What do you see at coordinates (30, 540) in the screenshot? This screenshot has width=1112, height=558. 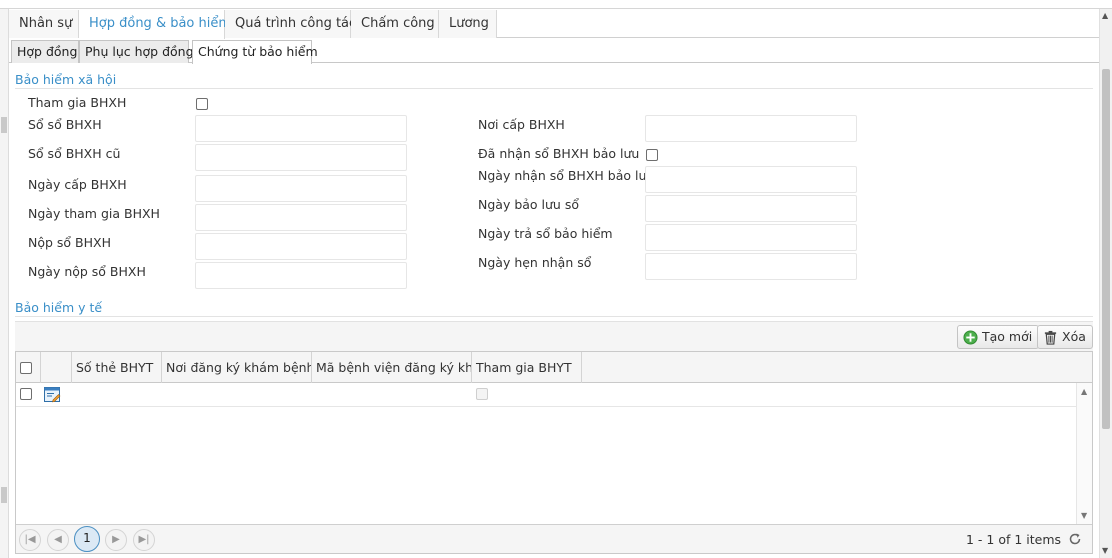 I see `first-page-icon: |◀` at bounding box center [30, 540].